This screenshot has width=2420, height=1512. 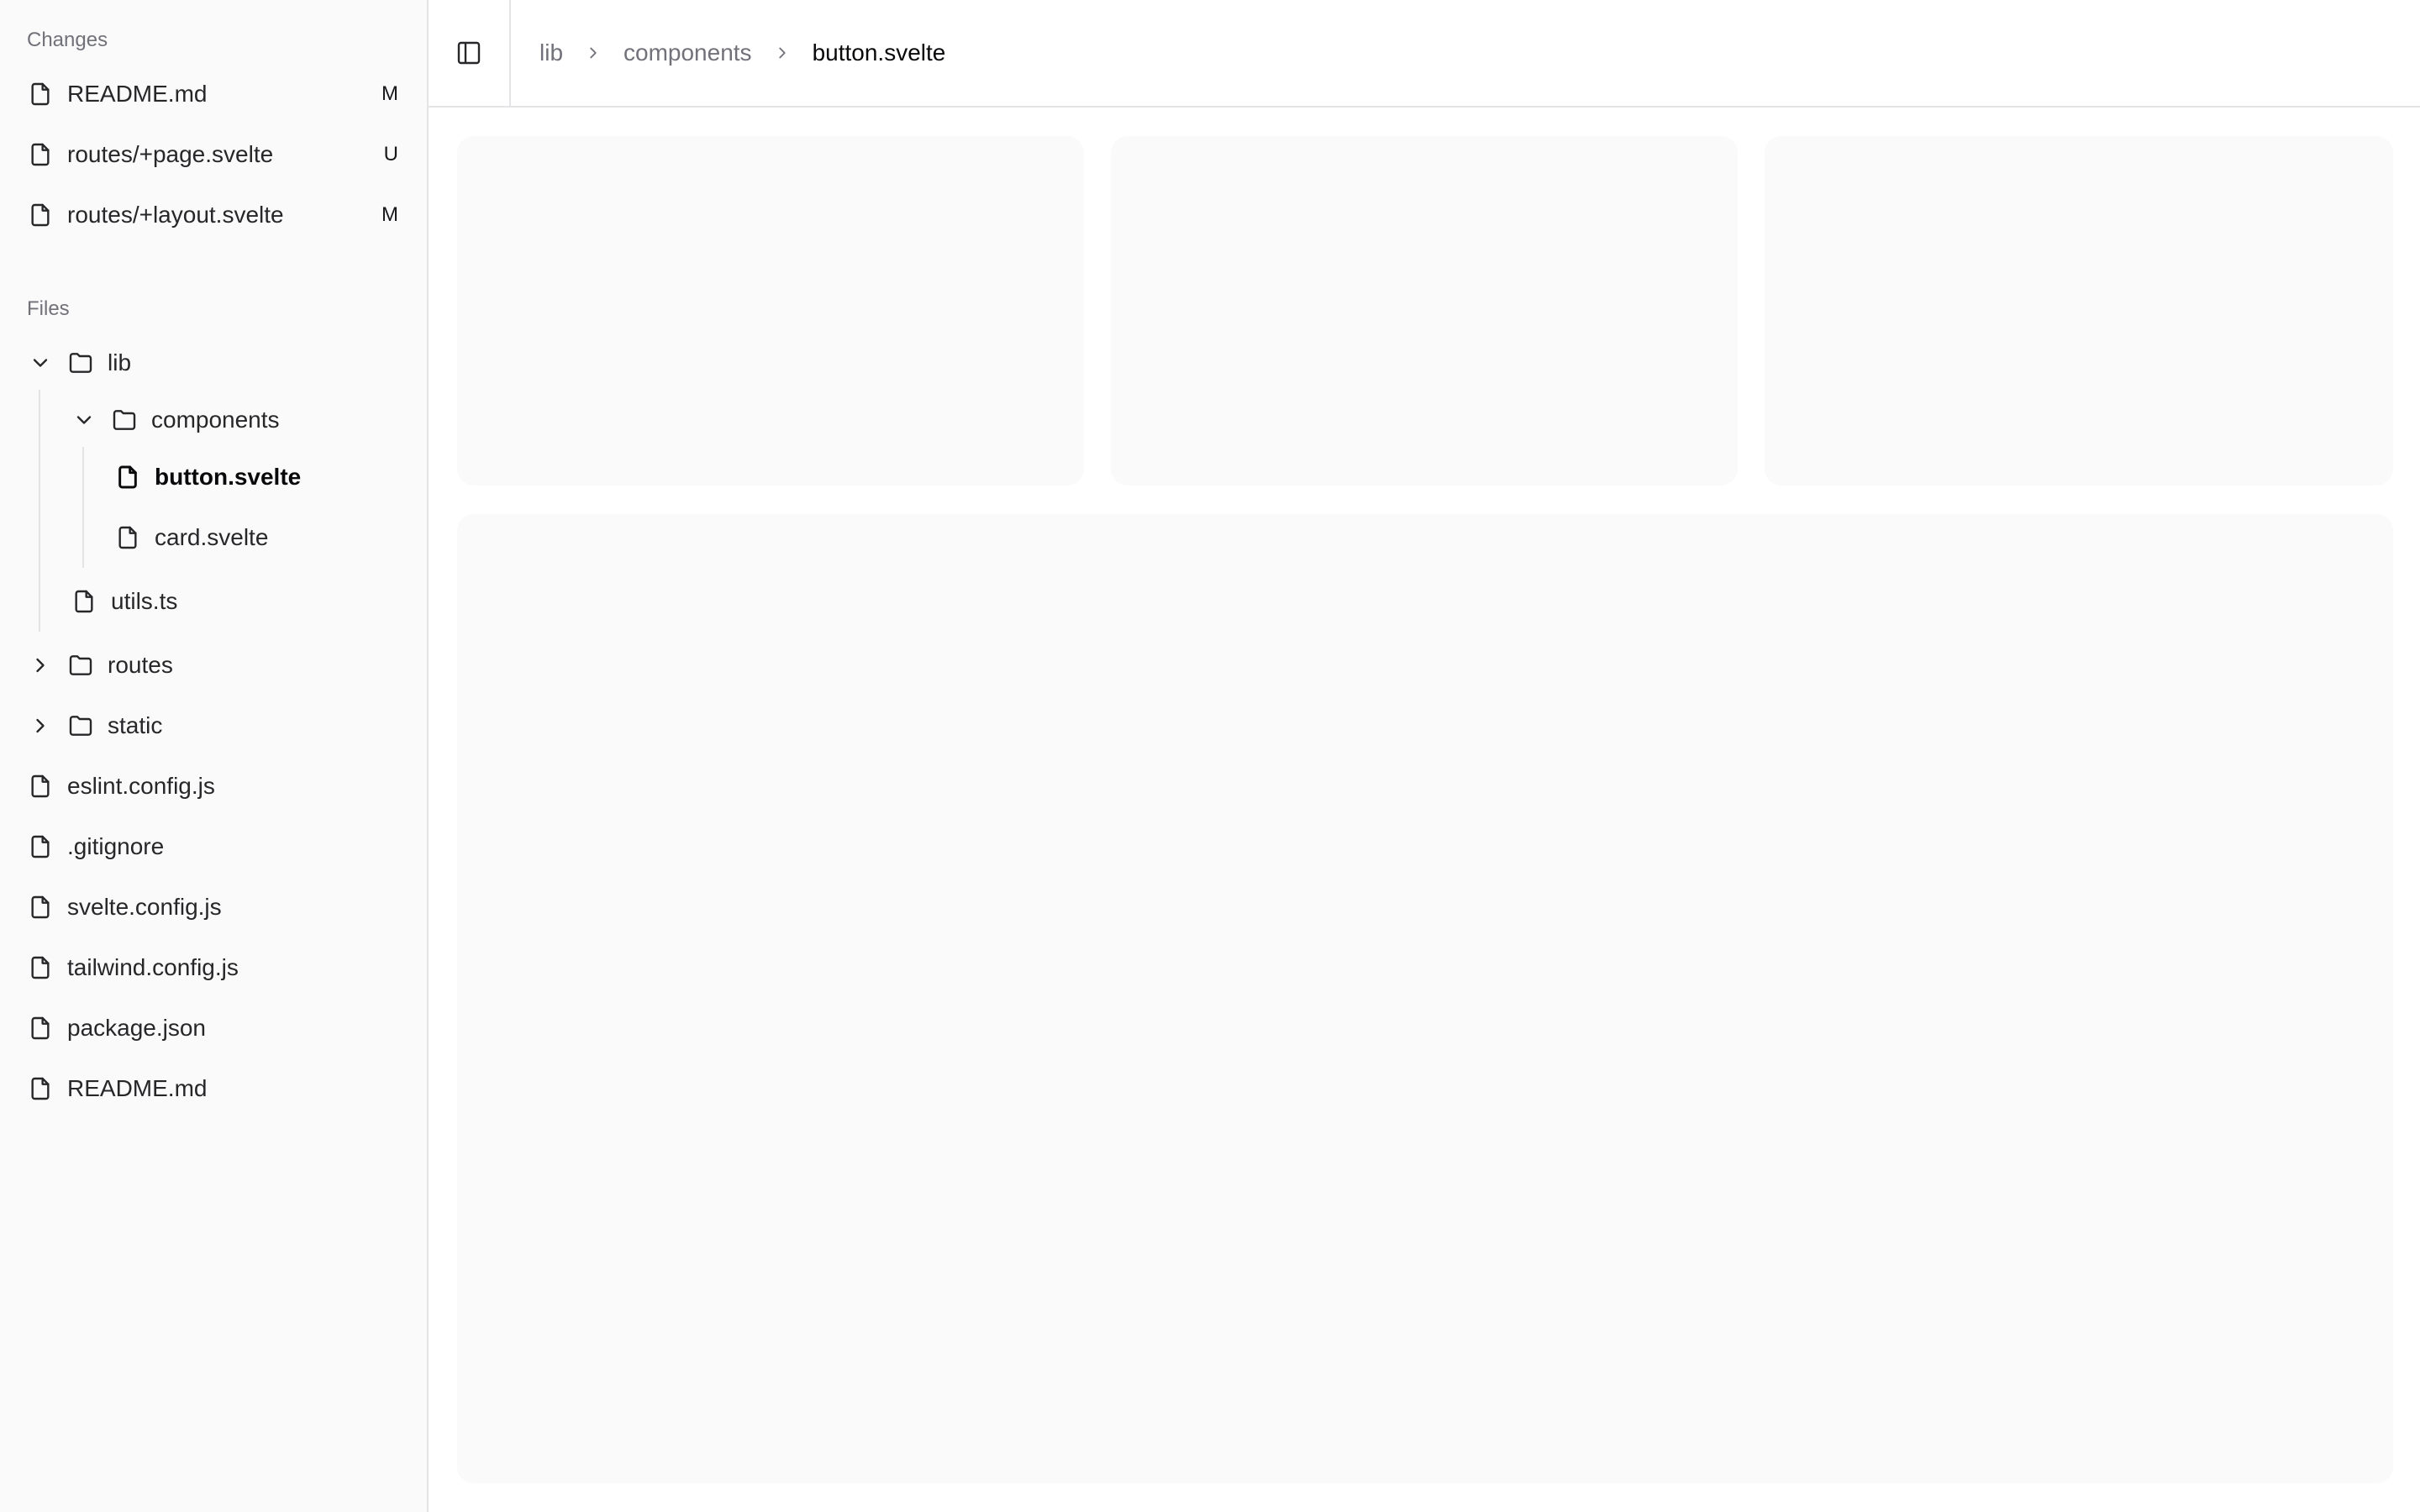 What do you see at coordinates (49, 308) in the screenshot?
I see `files-group-label: Files` at bounding box center [49, 308].